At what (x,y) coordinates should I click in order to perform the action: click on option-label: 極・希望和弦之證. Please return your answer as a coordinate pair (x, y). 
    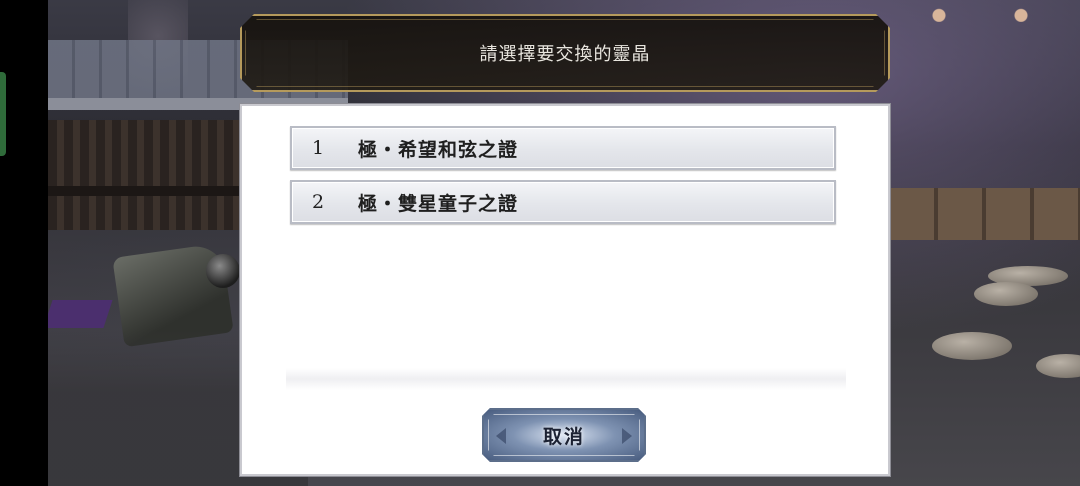
    Looking at the image, I should click on (438, 149).